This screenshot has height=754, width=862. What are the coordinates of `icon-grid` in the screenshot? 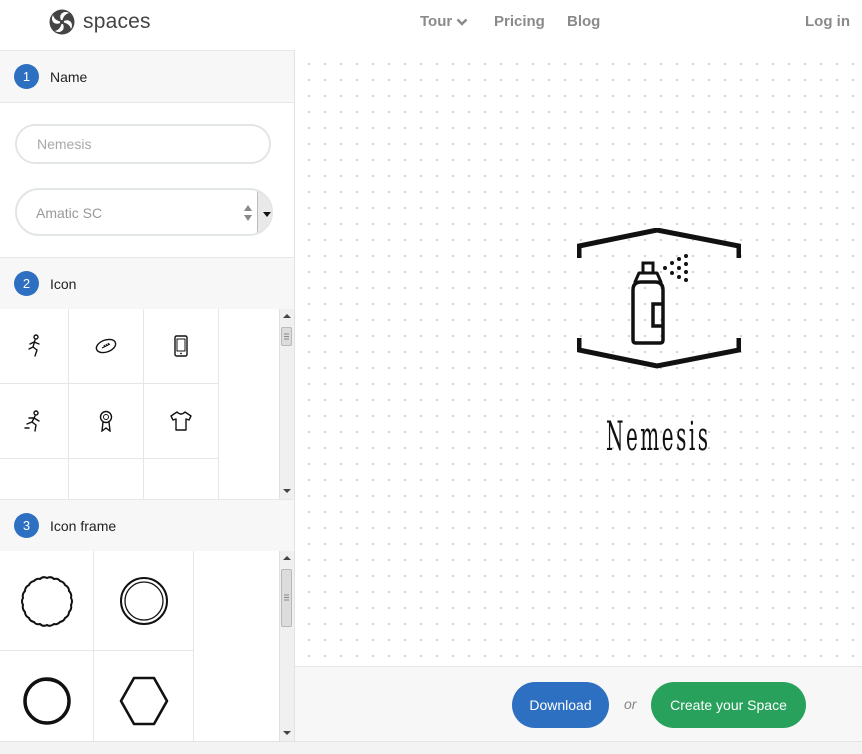 It's located at (147, 404).